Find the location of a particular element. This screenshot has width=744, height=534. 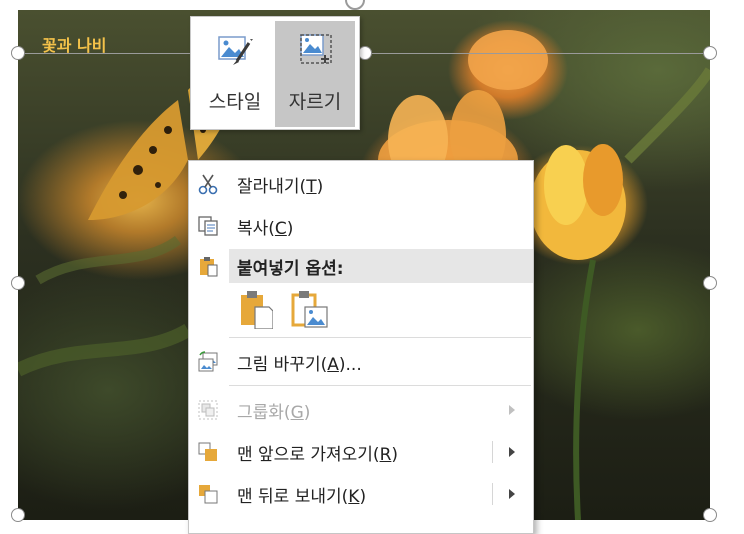

style-button: 스타일 is located at coordinates (235, 74).